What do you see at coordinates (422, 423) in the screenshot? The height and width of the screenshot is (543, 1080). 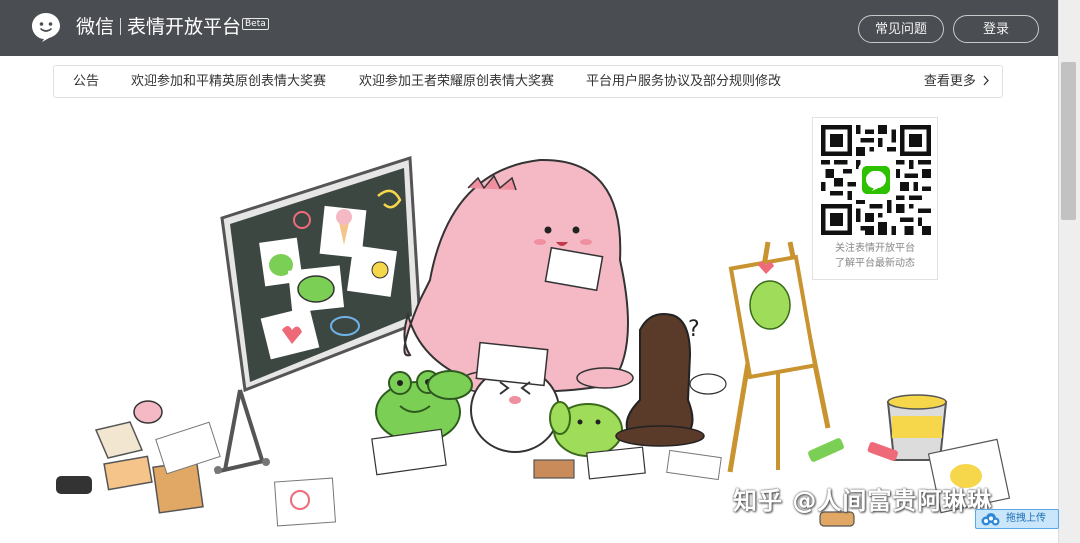 I see `green-frog` at bounding box center [422, 423].